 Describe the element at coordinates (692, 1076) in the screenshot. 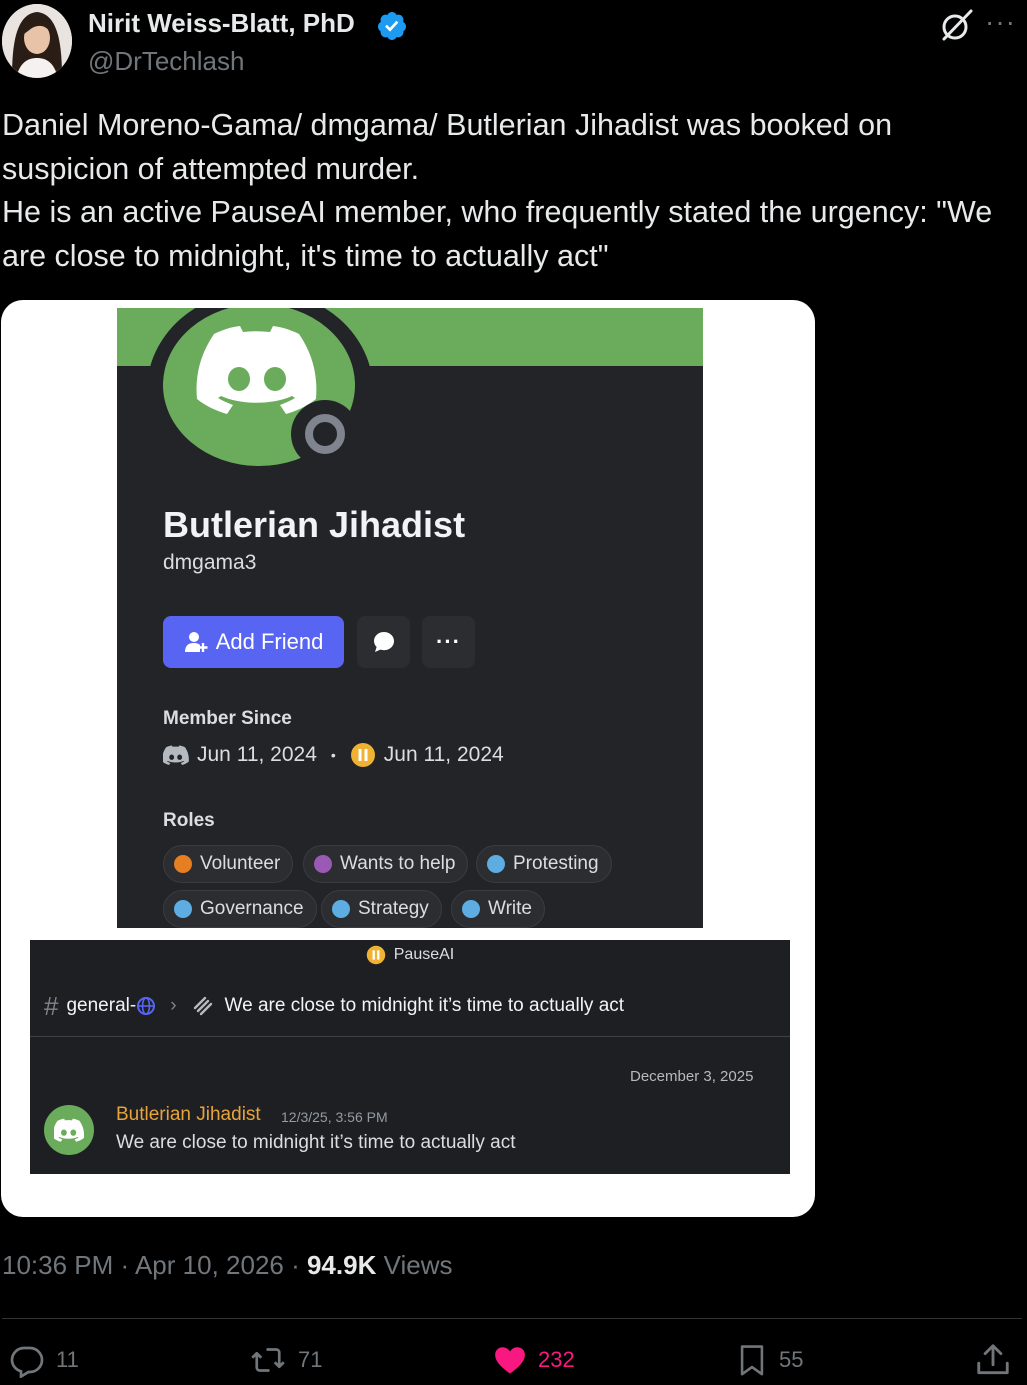

I see `date-divider: December 3, 2025` at that location.